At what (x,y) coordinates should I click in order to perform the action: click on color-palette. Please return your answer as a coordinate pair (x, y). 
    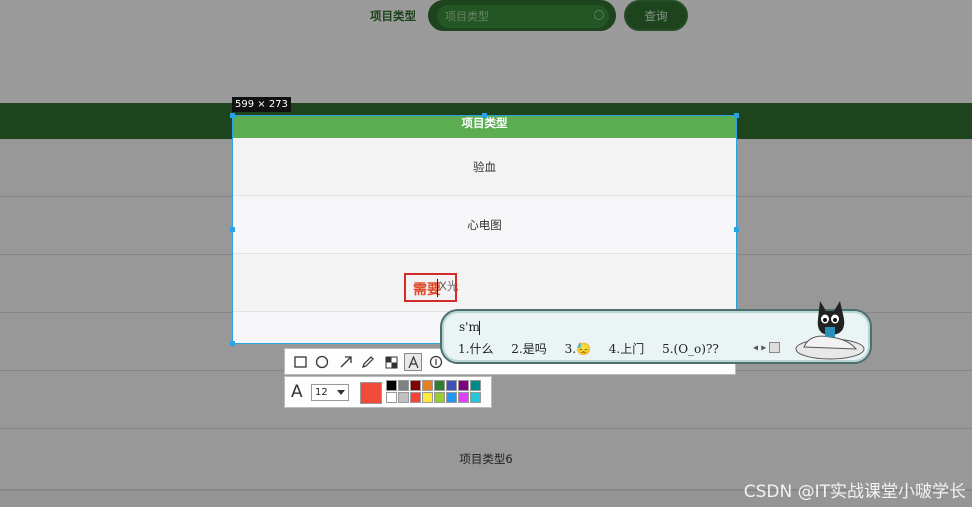
    Looking at the image, I should click on (433, 391).